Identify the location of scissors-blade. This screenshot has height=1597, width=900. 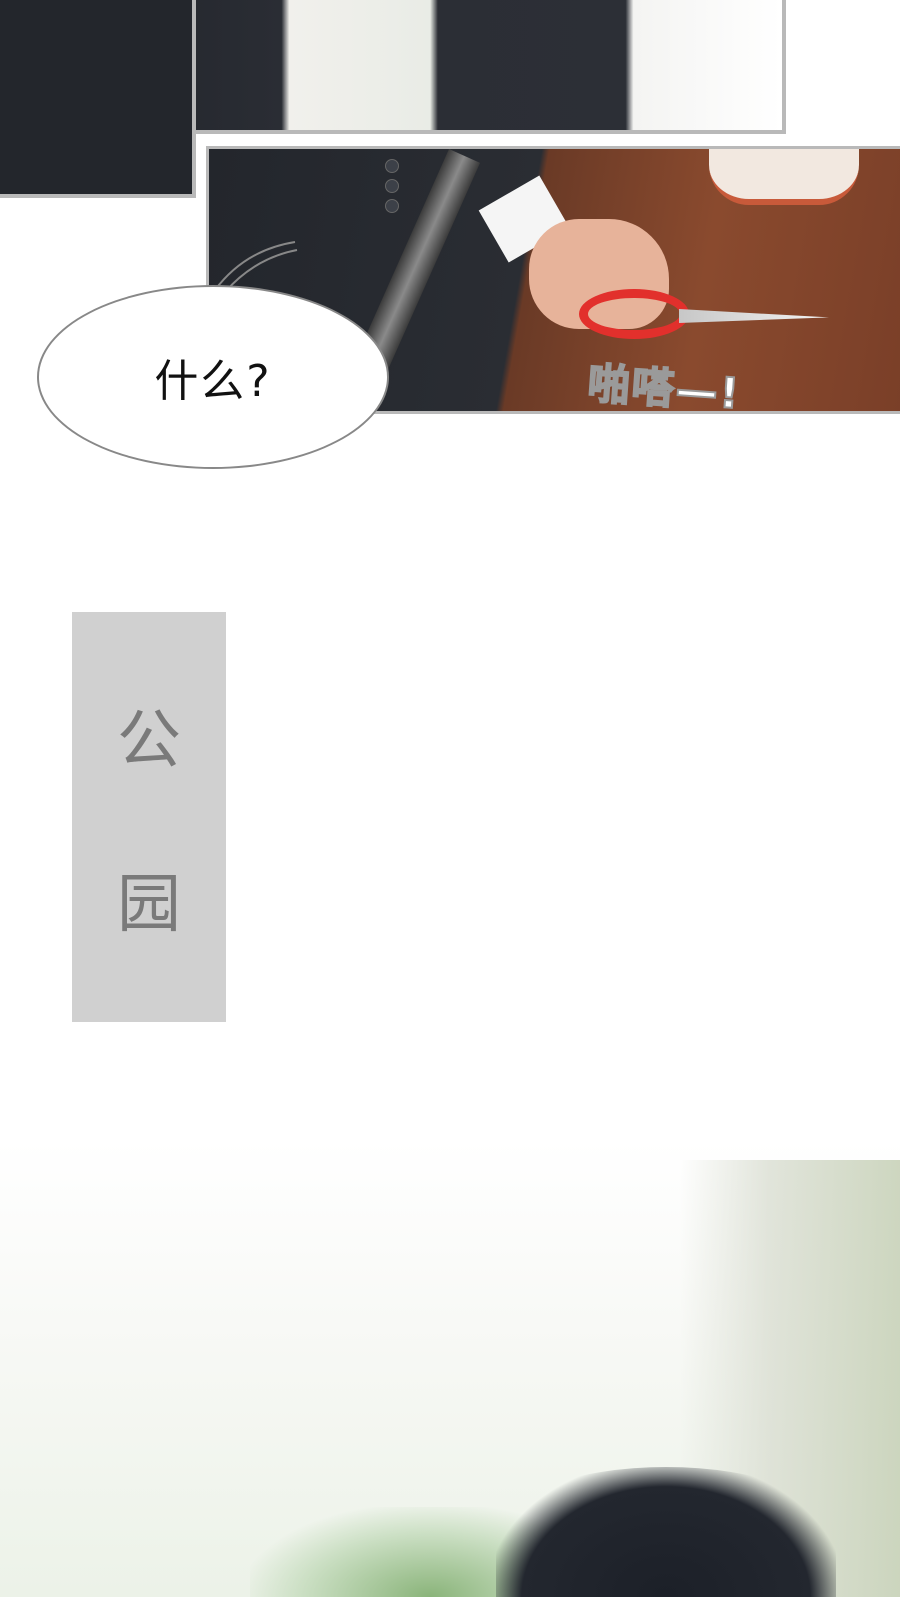
(754, 316).